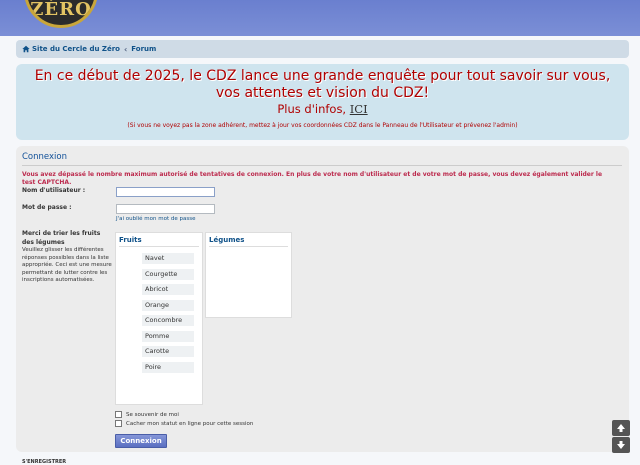 The width and height of the screenshot is (640, 465). What do you see at coordinates (168, 274) in the screenshot?
I see `list-item: Courgette` at bounding box center [168, 274].